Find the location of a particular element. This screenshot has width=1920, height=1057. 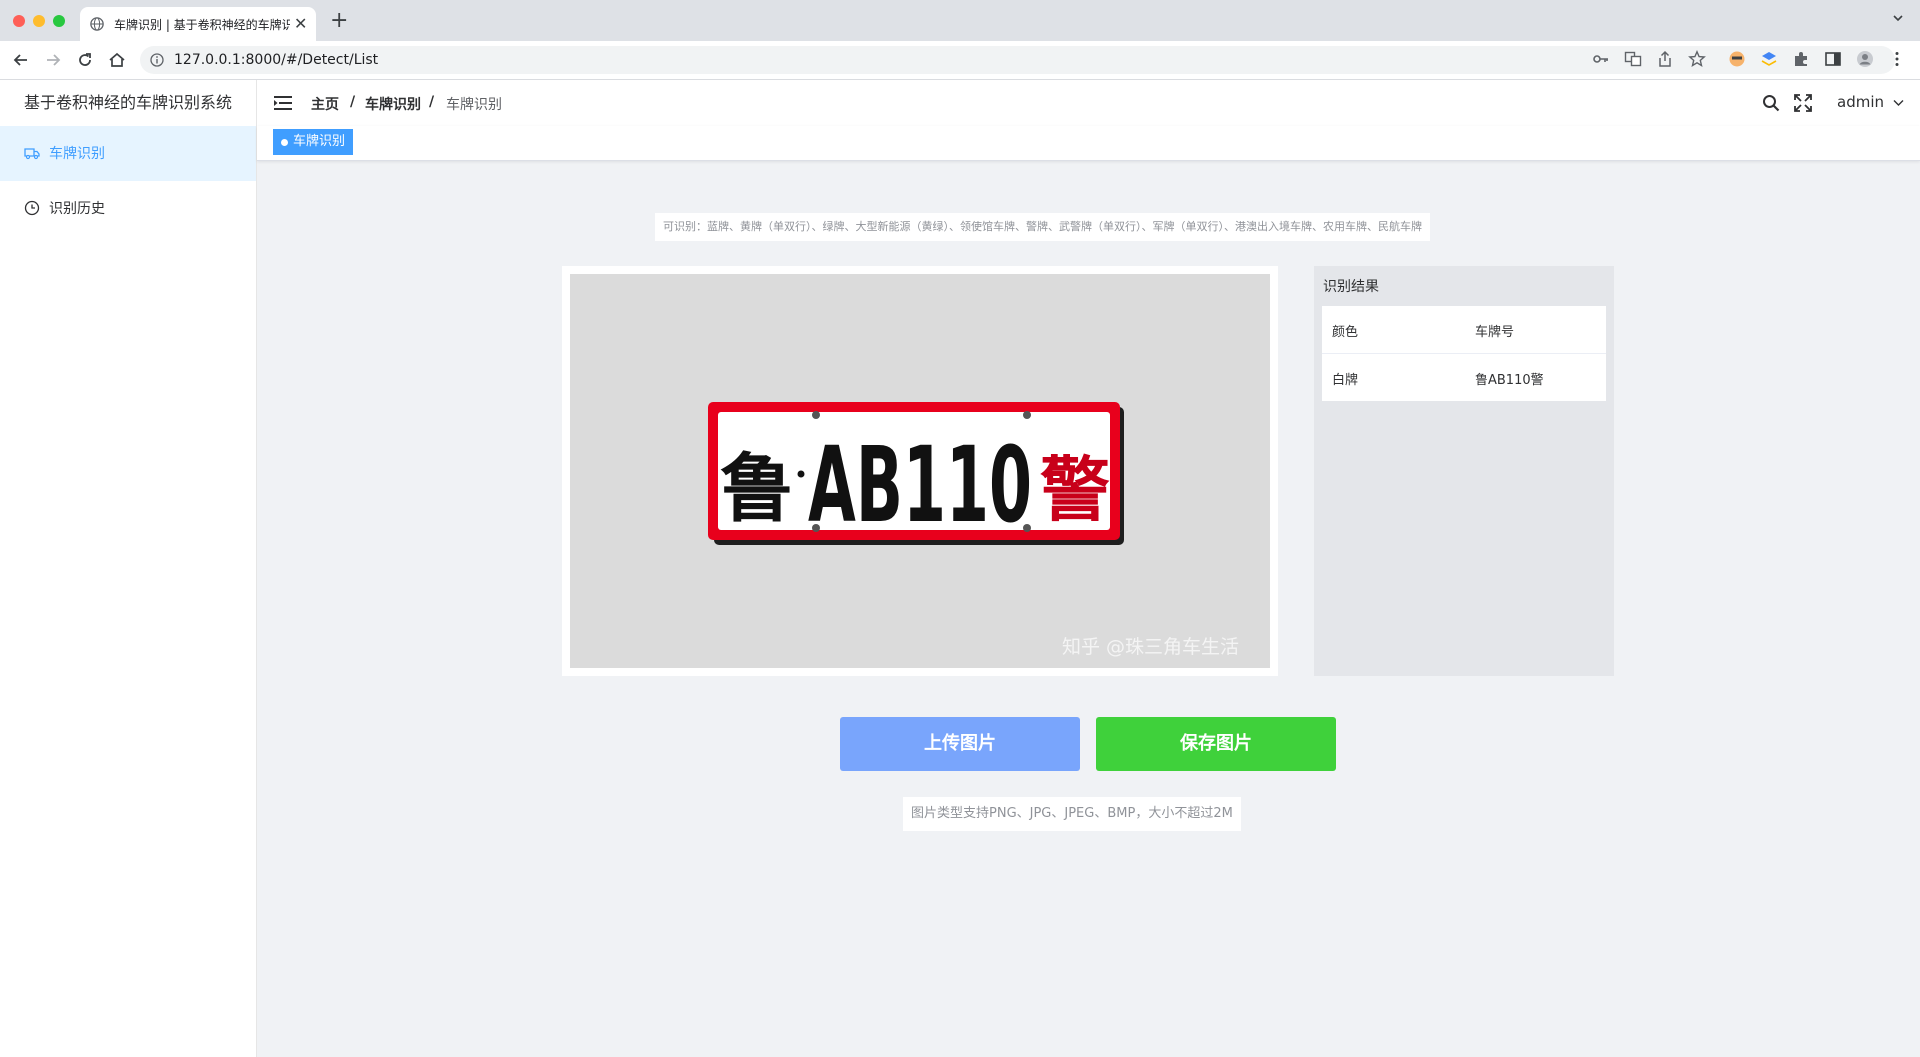

license-plate-photo: 鲁 AB110 警 is located at coordinates (920, 471).